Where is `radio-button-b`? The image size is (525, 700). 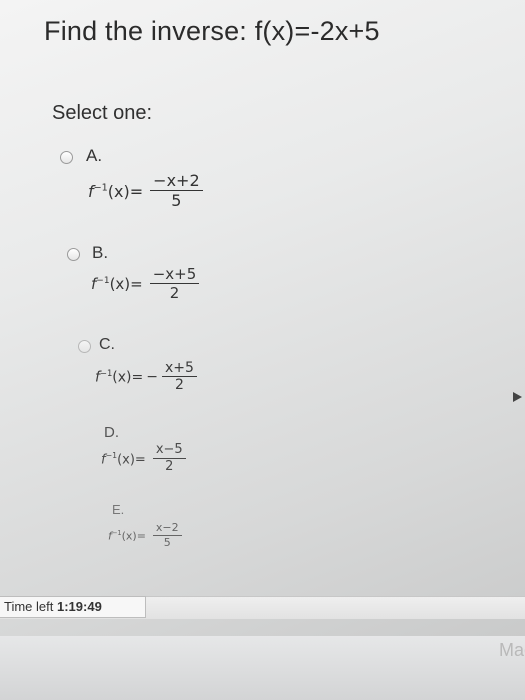
radio-button-b is located at coordinates (73, 254).